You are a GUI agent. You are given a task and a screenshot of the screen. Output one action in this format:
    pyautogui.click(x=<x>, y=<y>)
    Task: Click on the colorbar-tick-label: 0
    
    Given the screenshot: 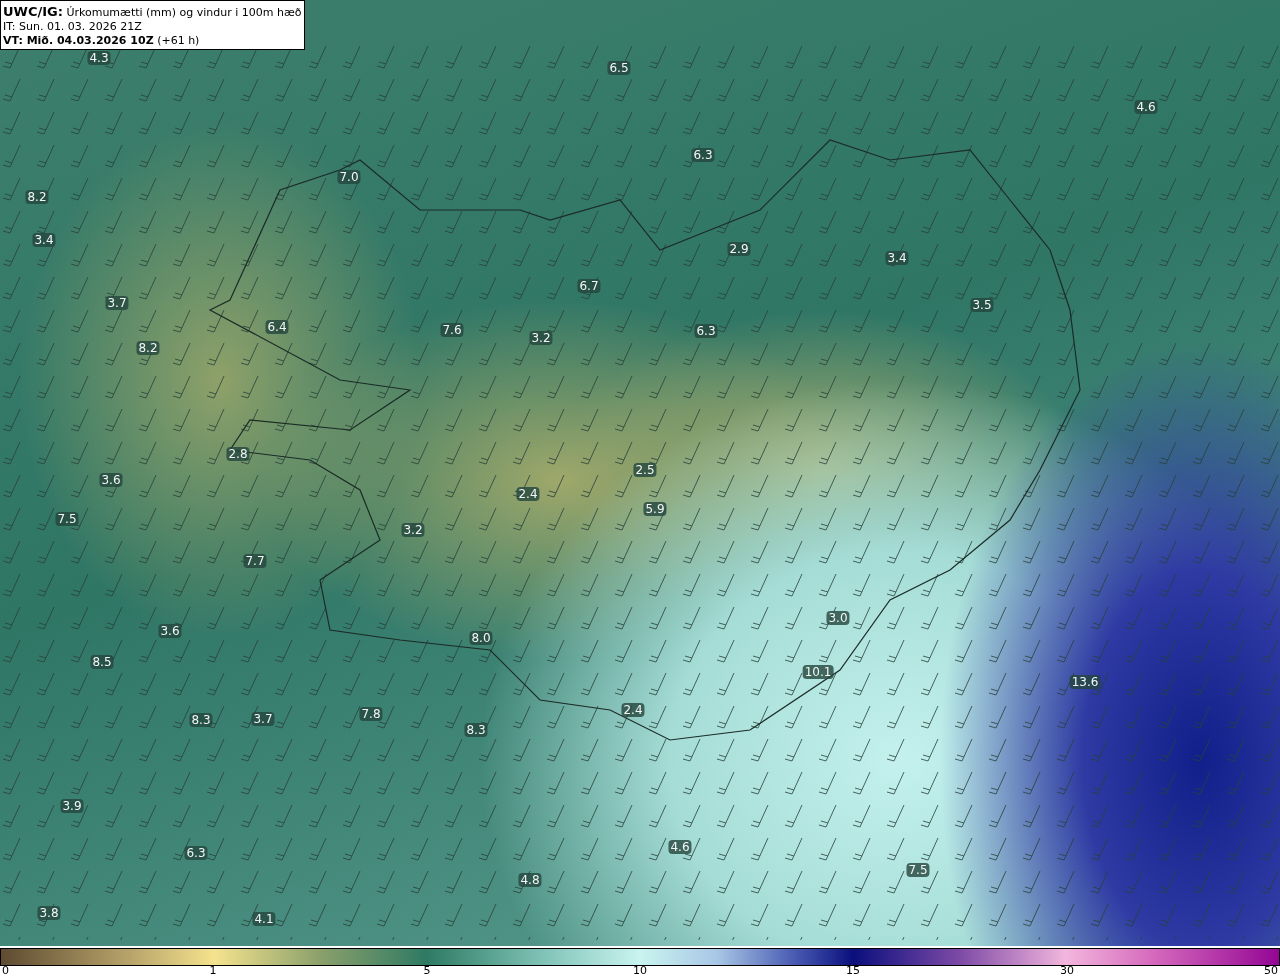 What is the action you would take?
    pyautogui.click(x=5, y=970)
    